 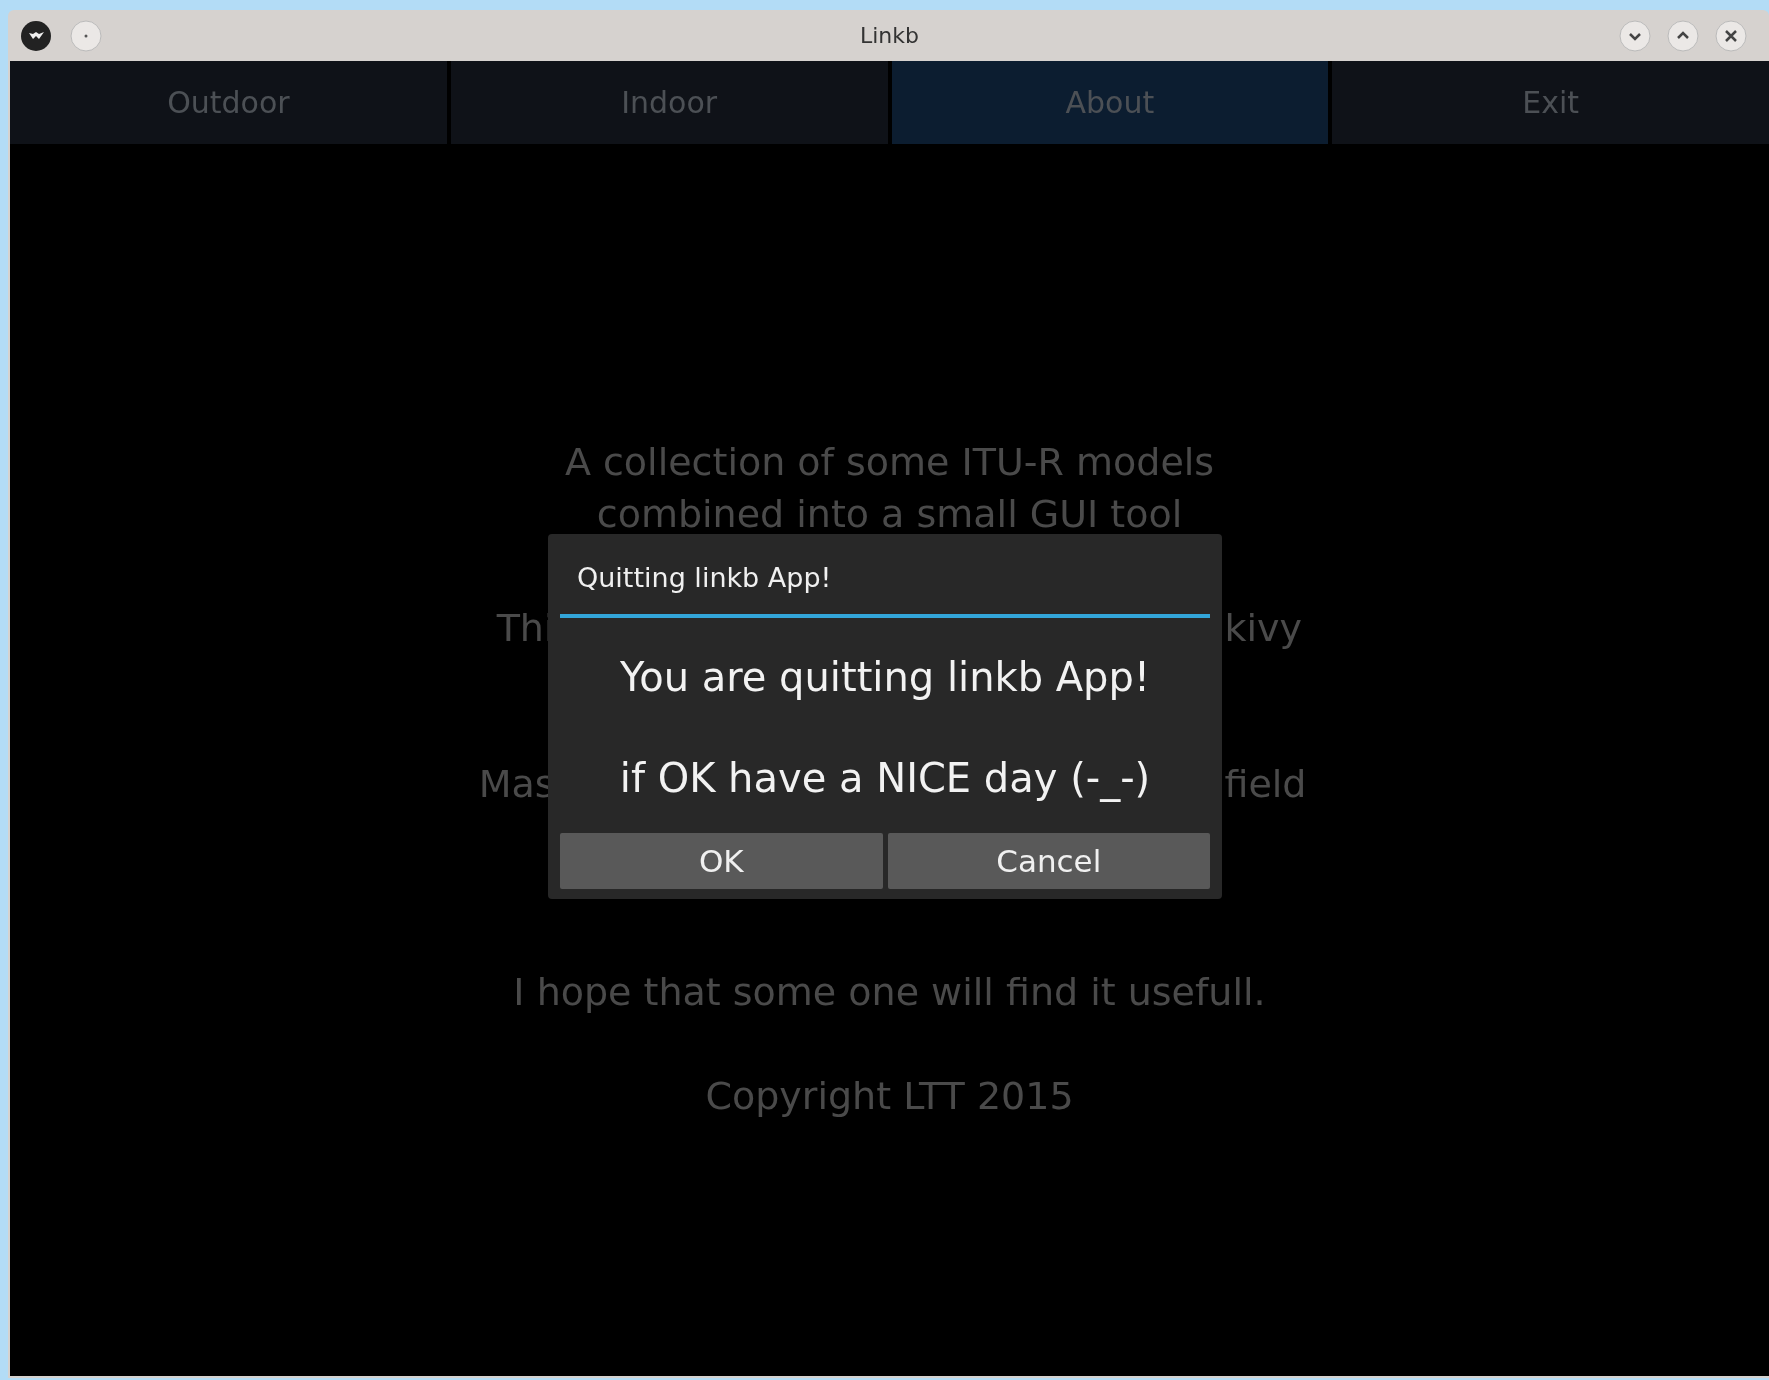 What do you see at coordinates (889, 462) in the screenshot?
I see `about-text: A collection of some ITU-R models` at bounding box center [889, 462].